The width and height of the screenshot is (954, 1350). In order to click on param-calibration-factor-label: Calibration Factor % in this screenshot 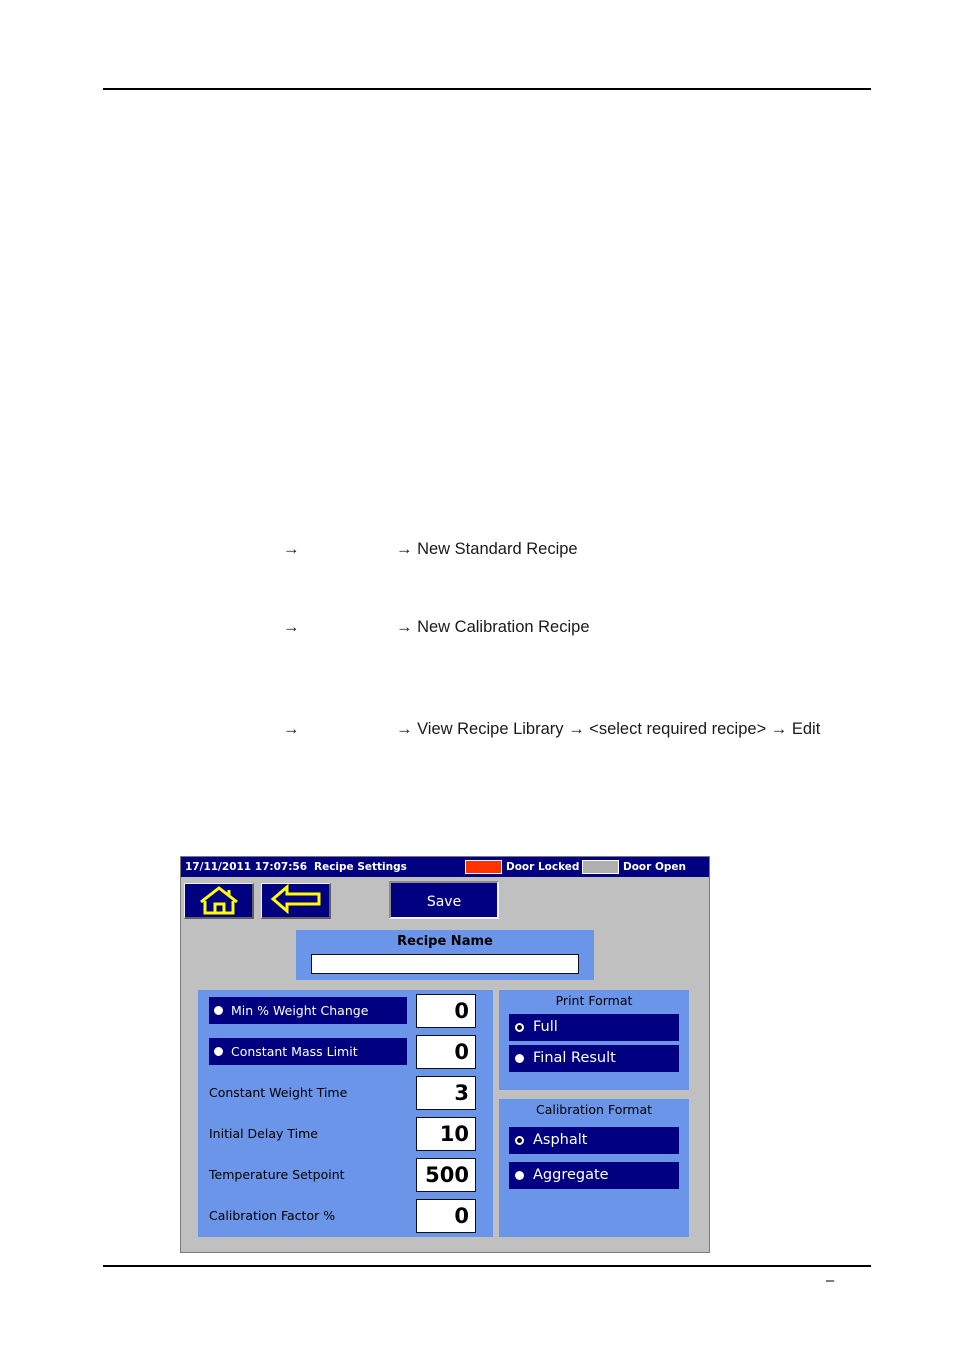, I will do `click(272, 1215)`.